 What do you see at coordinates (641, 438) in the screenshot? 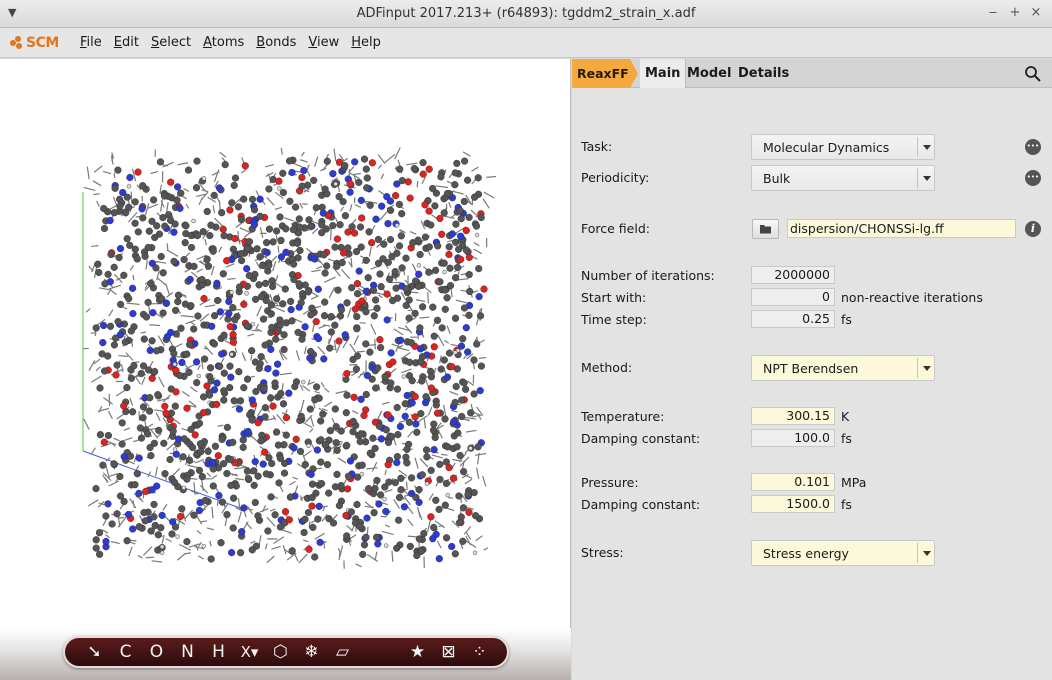
I see `temperature-damping-label: Damping constant:` at bounding box center [641, 438].